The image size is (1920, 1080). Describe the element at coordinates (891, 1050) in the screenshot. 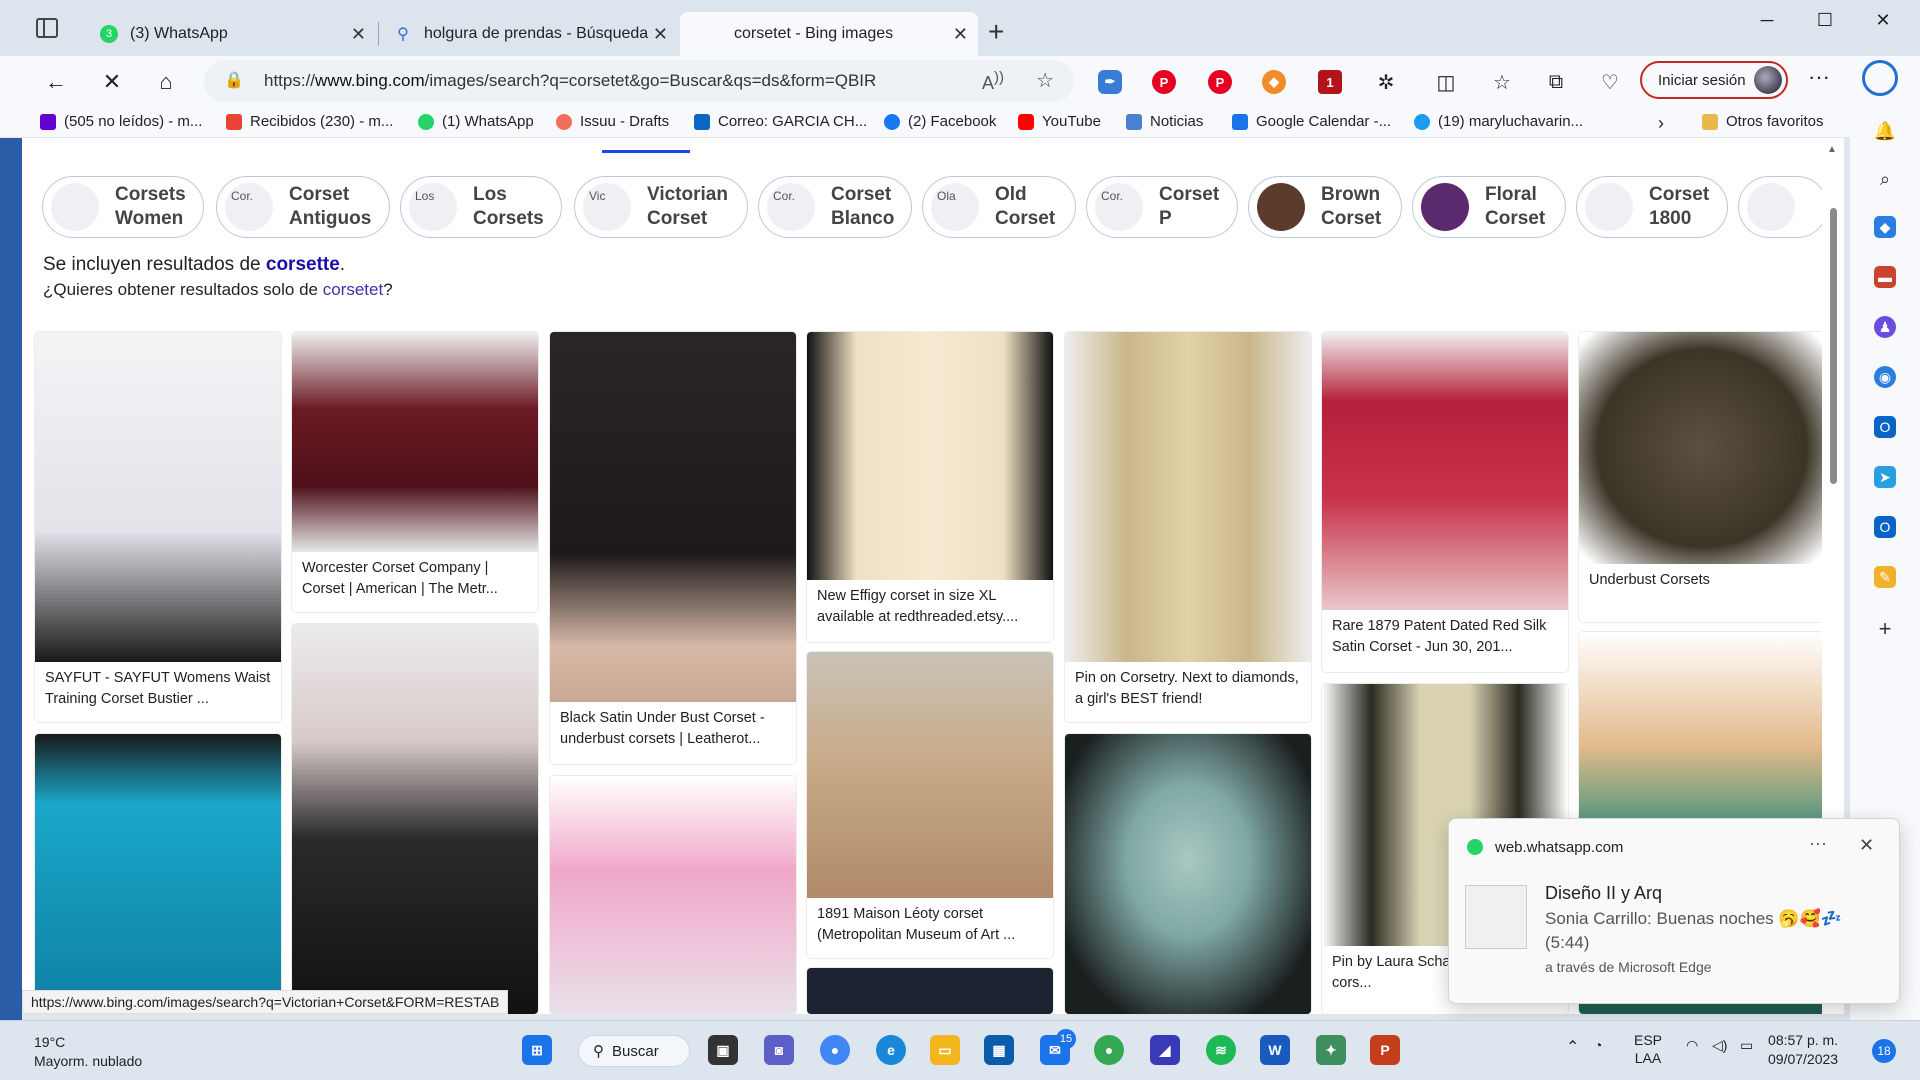

I see `edge-icon: e` at that location.